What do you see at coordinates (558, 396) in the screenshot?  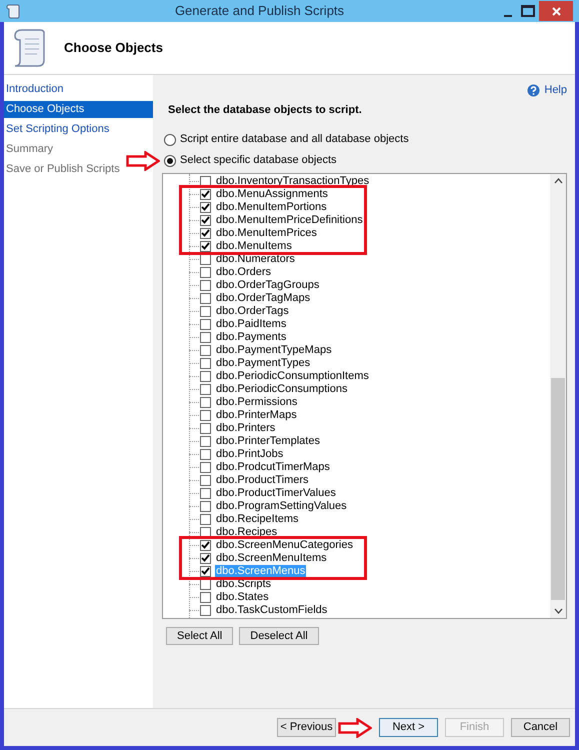 I see `scrollbar` at bounding box center [558, 396].